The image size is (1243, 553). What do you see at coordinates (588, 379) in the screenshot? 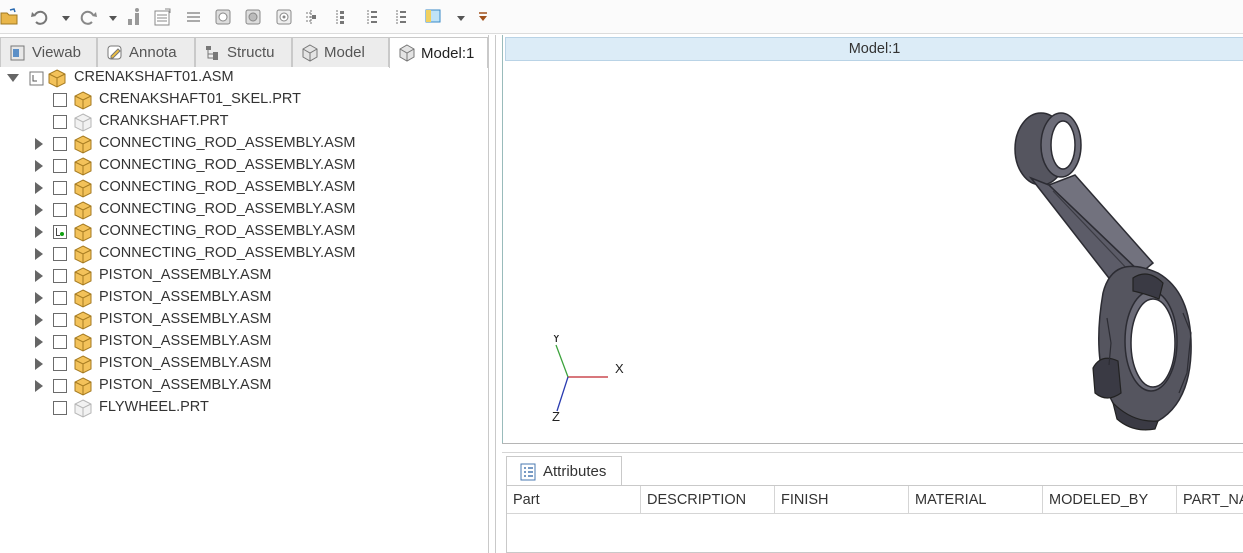
I see `coordinate-triad: X Y Z` at bounding box center [588, 379].